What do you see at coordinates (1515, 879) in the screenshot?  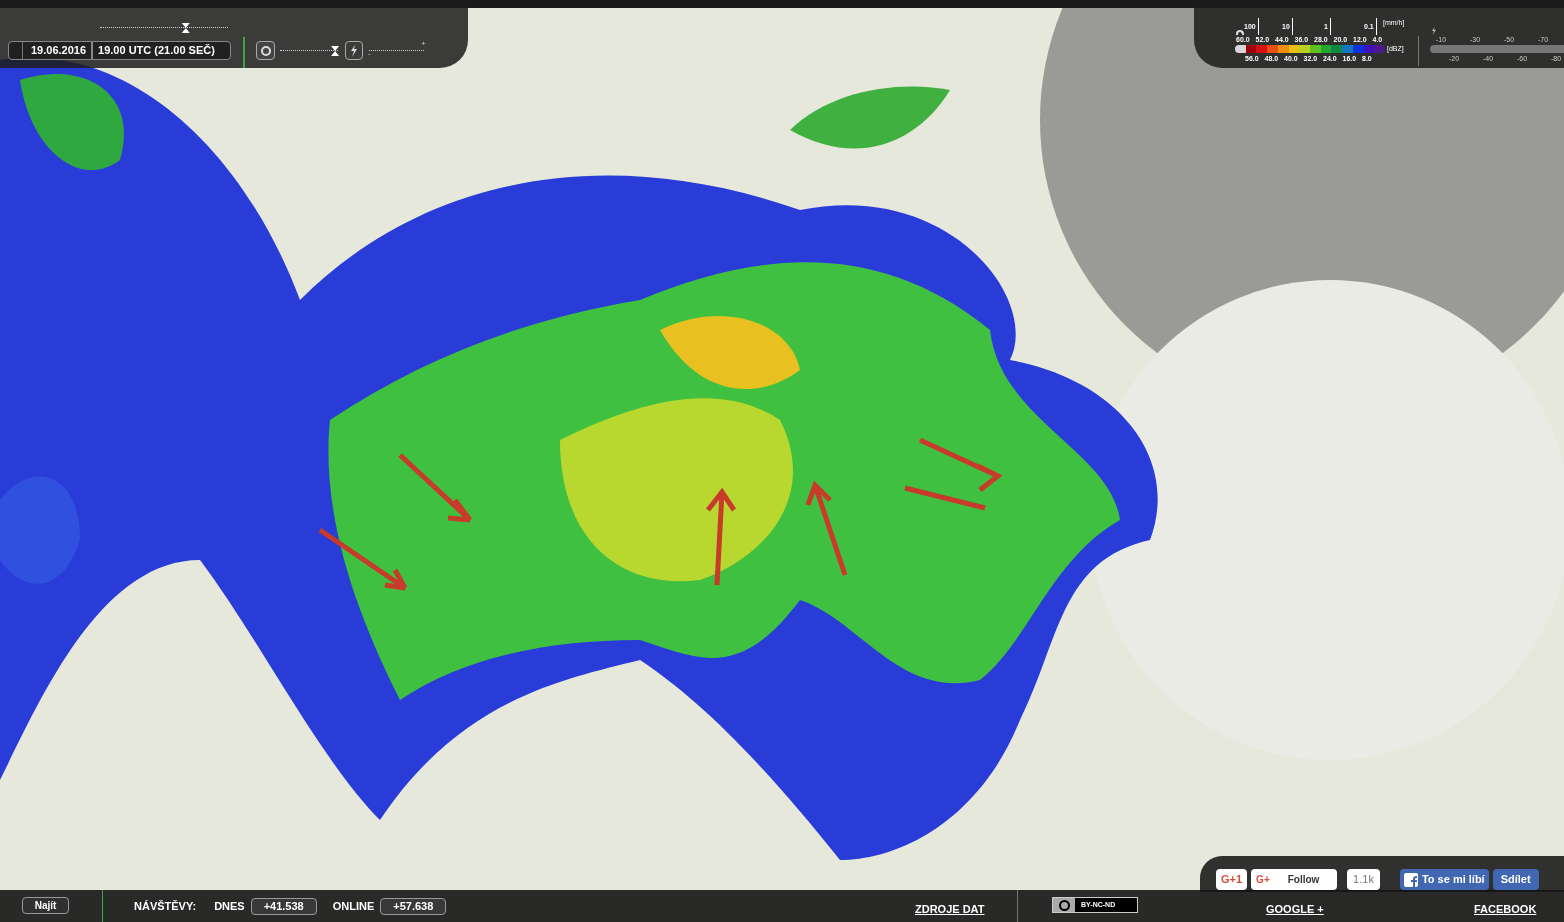 I see `share-button: Sdílet` at bounding box center [1515, 879].